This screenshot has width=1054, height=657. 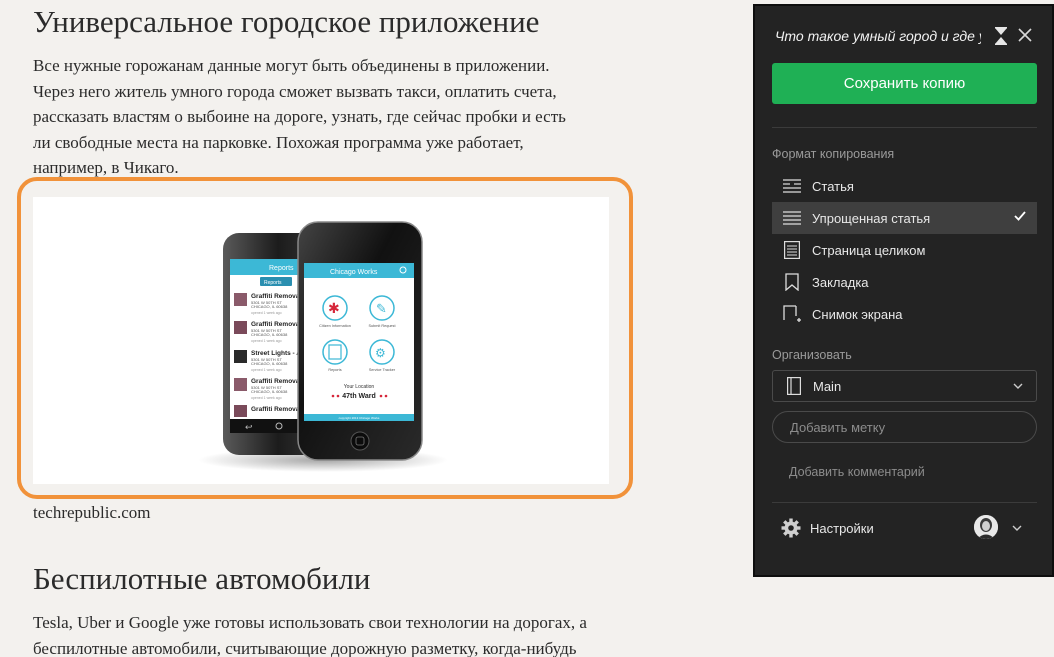 What do you see at coordinates (833, 186) in the screenshot?
I see `format-label: Статья` at bounding box center [833, 186].